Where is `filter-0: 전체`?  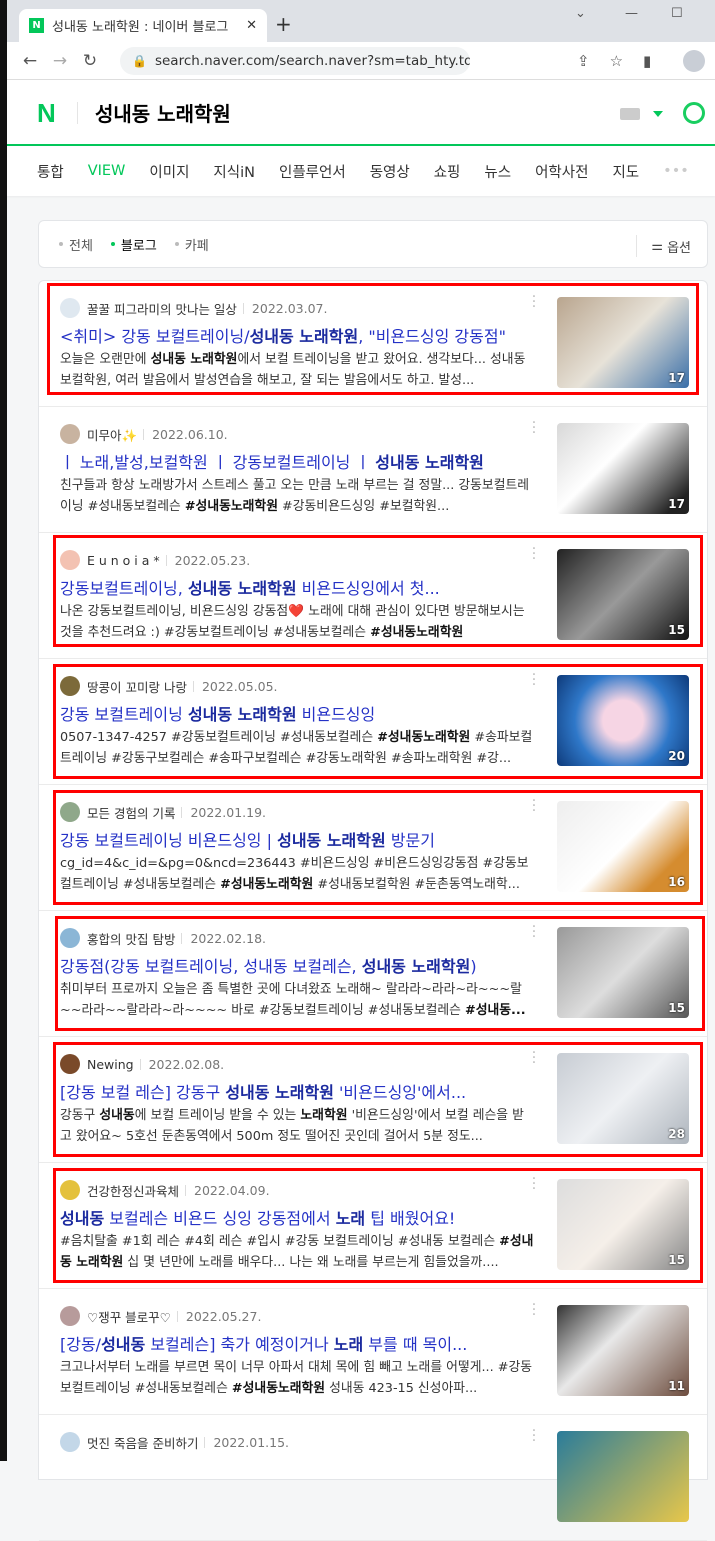
filter-0: 전체 is located at coordinates (76, 244).